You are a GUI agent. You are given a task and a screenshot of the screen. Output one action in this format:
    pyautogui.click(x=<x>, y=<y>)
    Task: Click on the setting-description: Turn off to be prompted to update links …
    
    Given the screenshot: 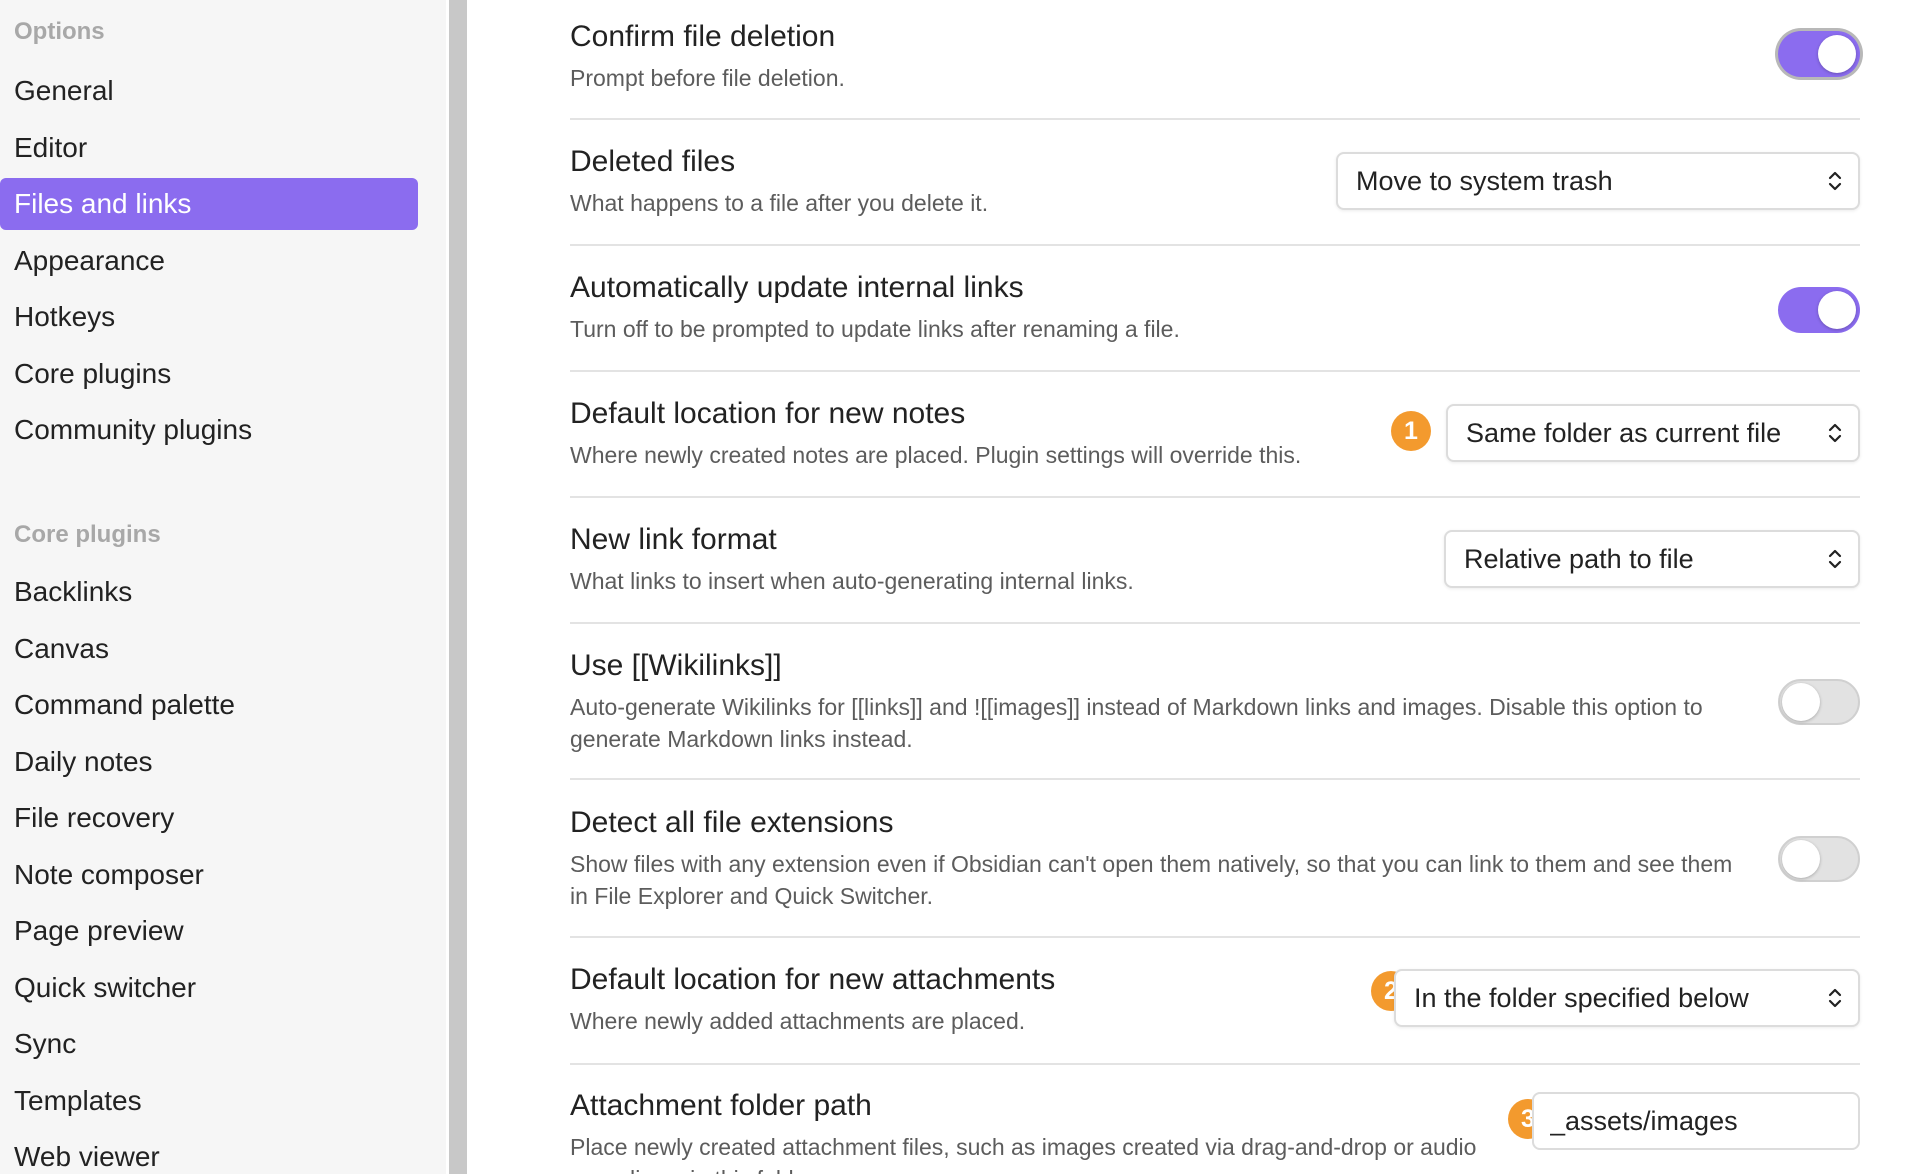 What is the action you would take?
    pyautogui.click(x=875, y=329)
    